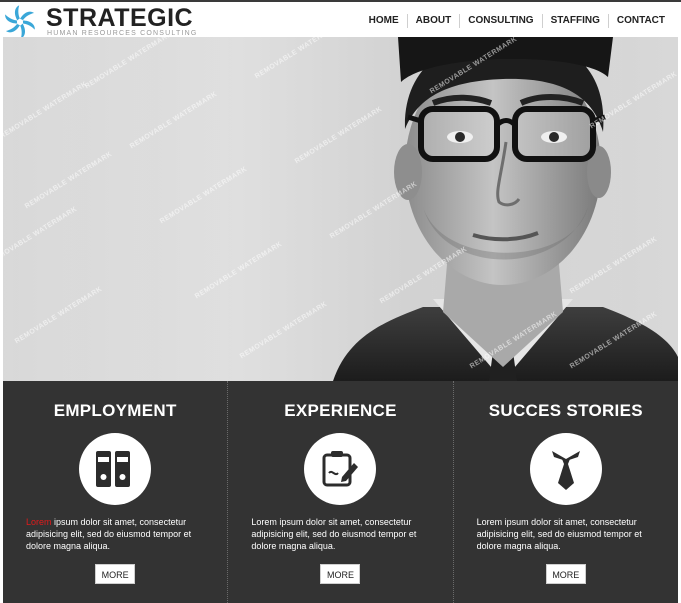 The height and width of the screenshot is (603, 681). Describe the element at coordinates (433, 21) in the screenshot. I see `nav-about: ABOUT` at that location.